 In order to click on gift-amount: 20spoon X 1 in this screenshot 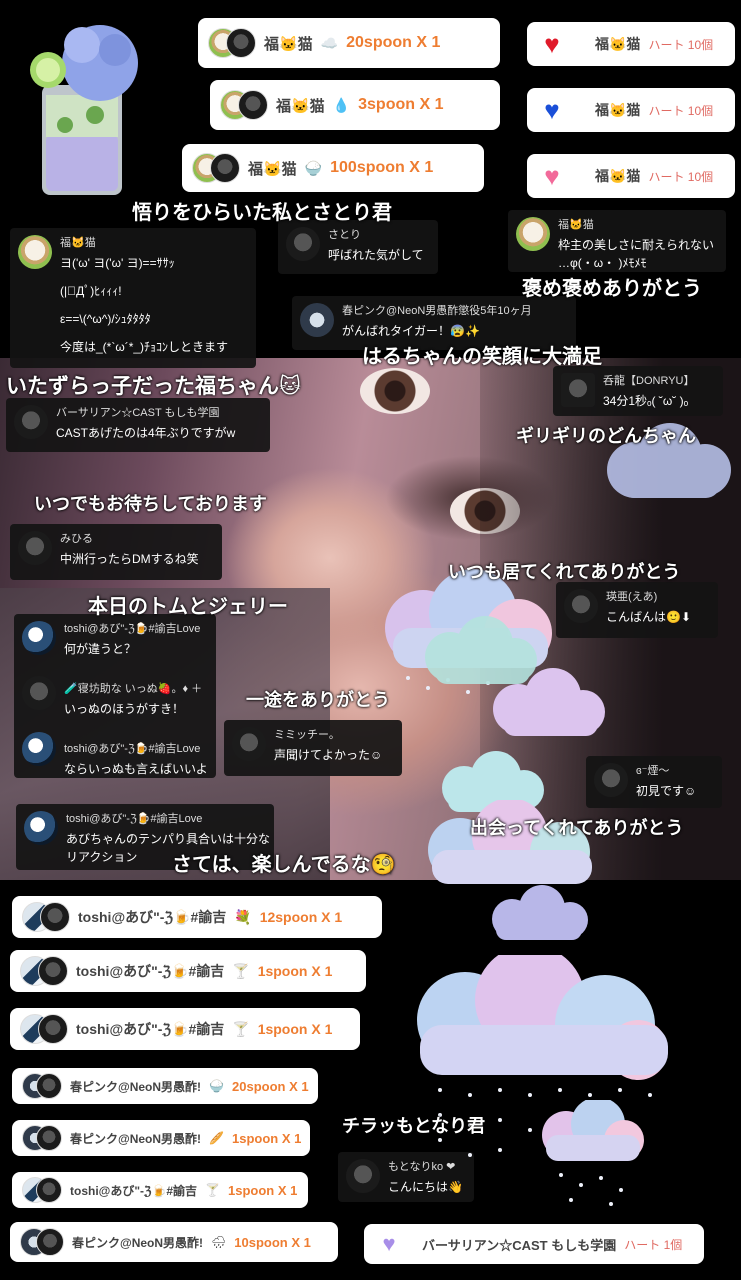, I will do `click(270, 1086)`.